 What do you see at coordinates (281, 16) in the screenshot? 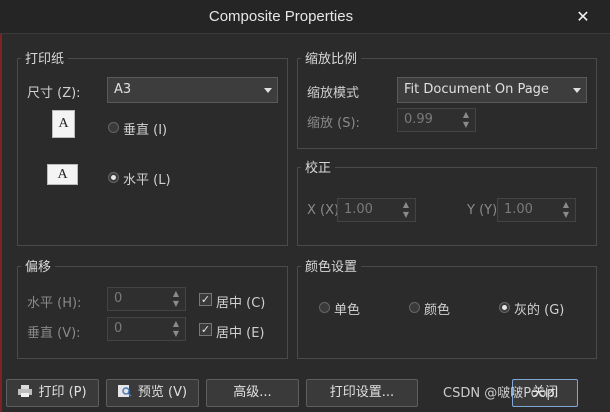
I see `dialog-title: Composite Properties` at bounding box center [281, 16].